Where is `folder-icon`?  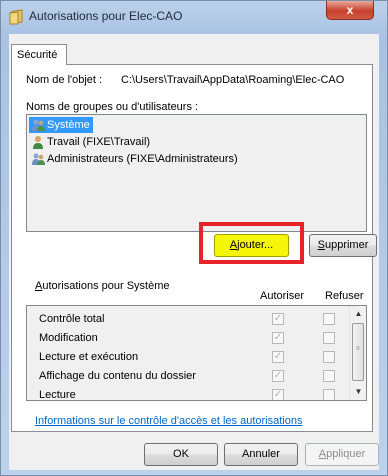 folder-icon is located at coordinates (16, 17).